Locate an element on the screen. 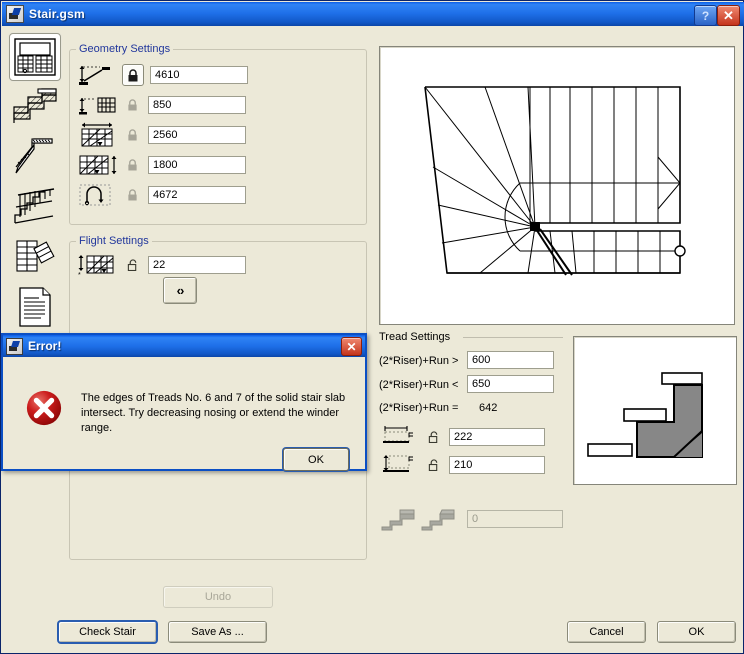  lock-icon-height is located at coordinates (133, 75).